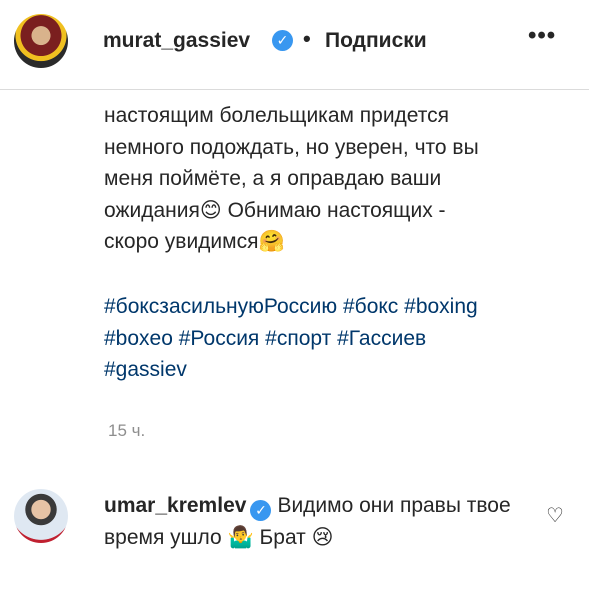 The height and width of the screenshot is (600, 589). What do you see at coordinates (220, 306) in the screenshot?
I see `hashtag-link: #боксзасильнуюРоссию` at bounding box center [220, 306].